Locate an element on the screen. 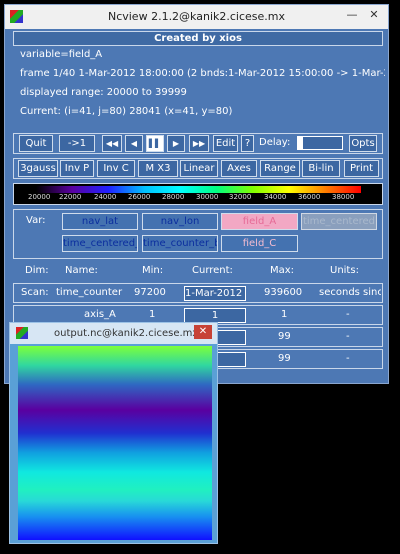  dim-cell-name: axis_A is located at coordinates (100, 314).